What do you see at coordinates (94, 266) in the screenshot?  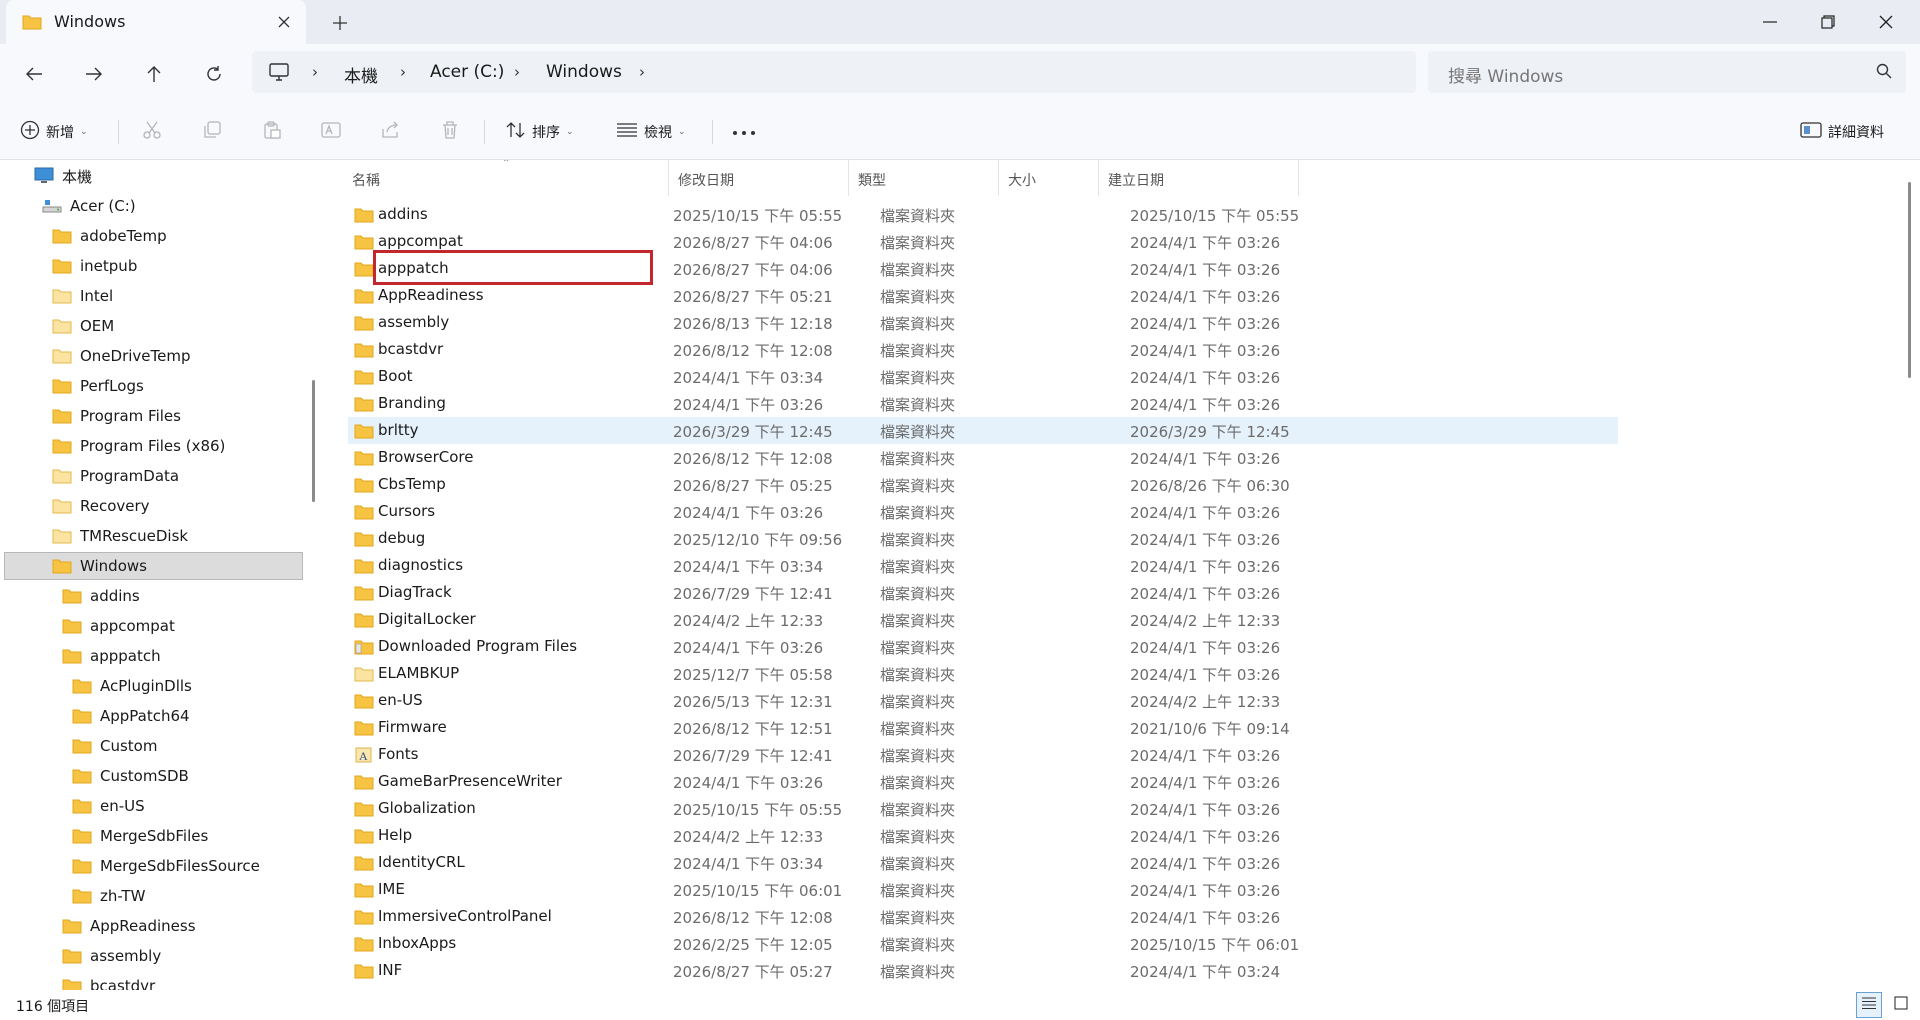 I see `tree-item: inetpub` at bounding box center [94, 266].